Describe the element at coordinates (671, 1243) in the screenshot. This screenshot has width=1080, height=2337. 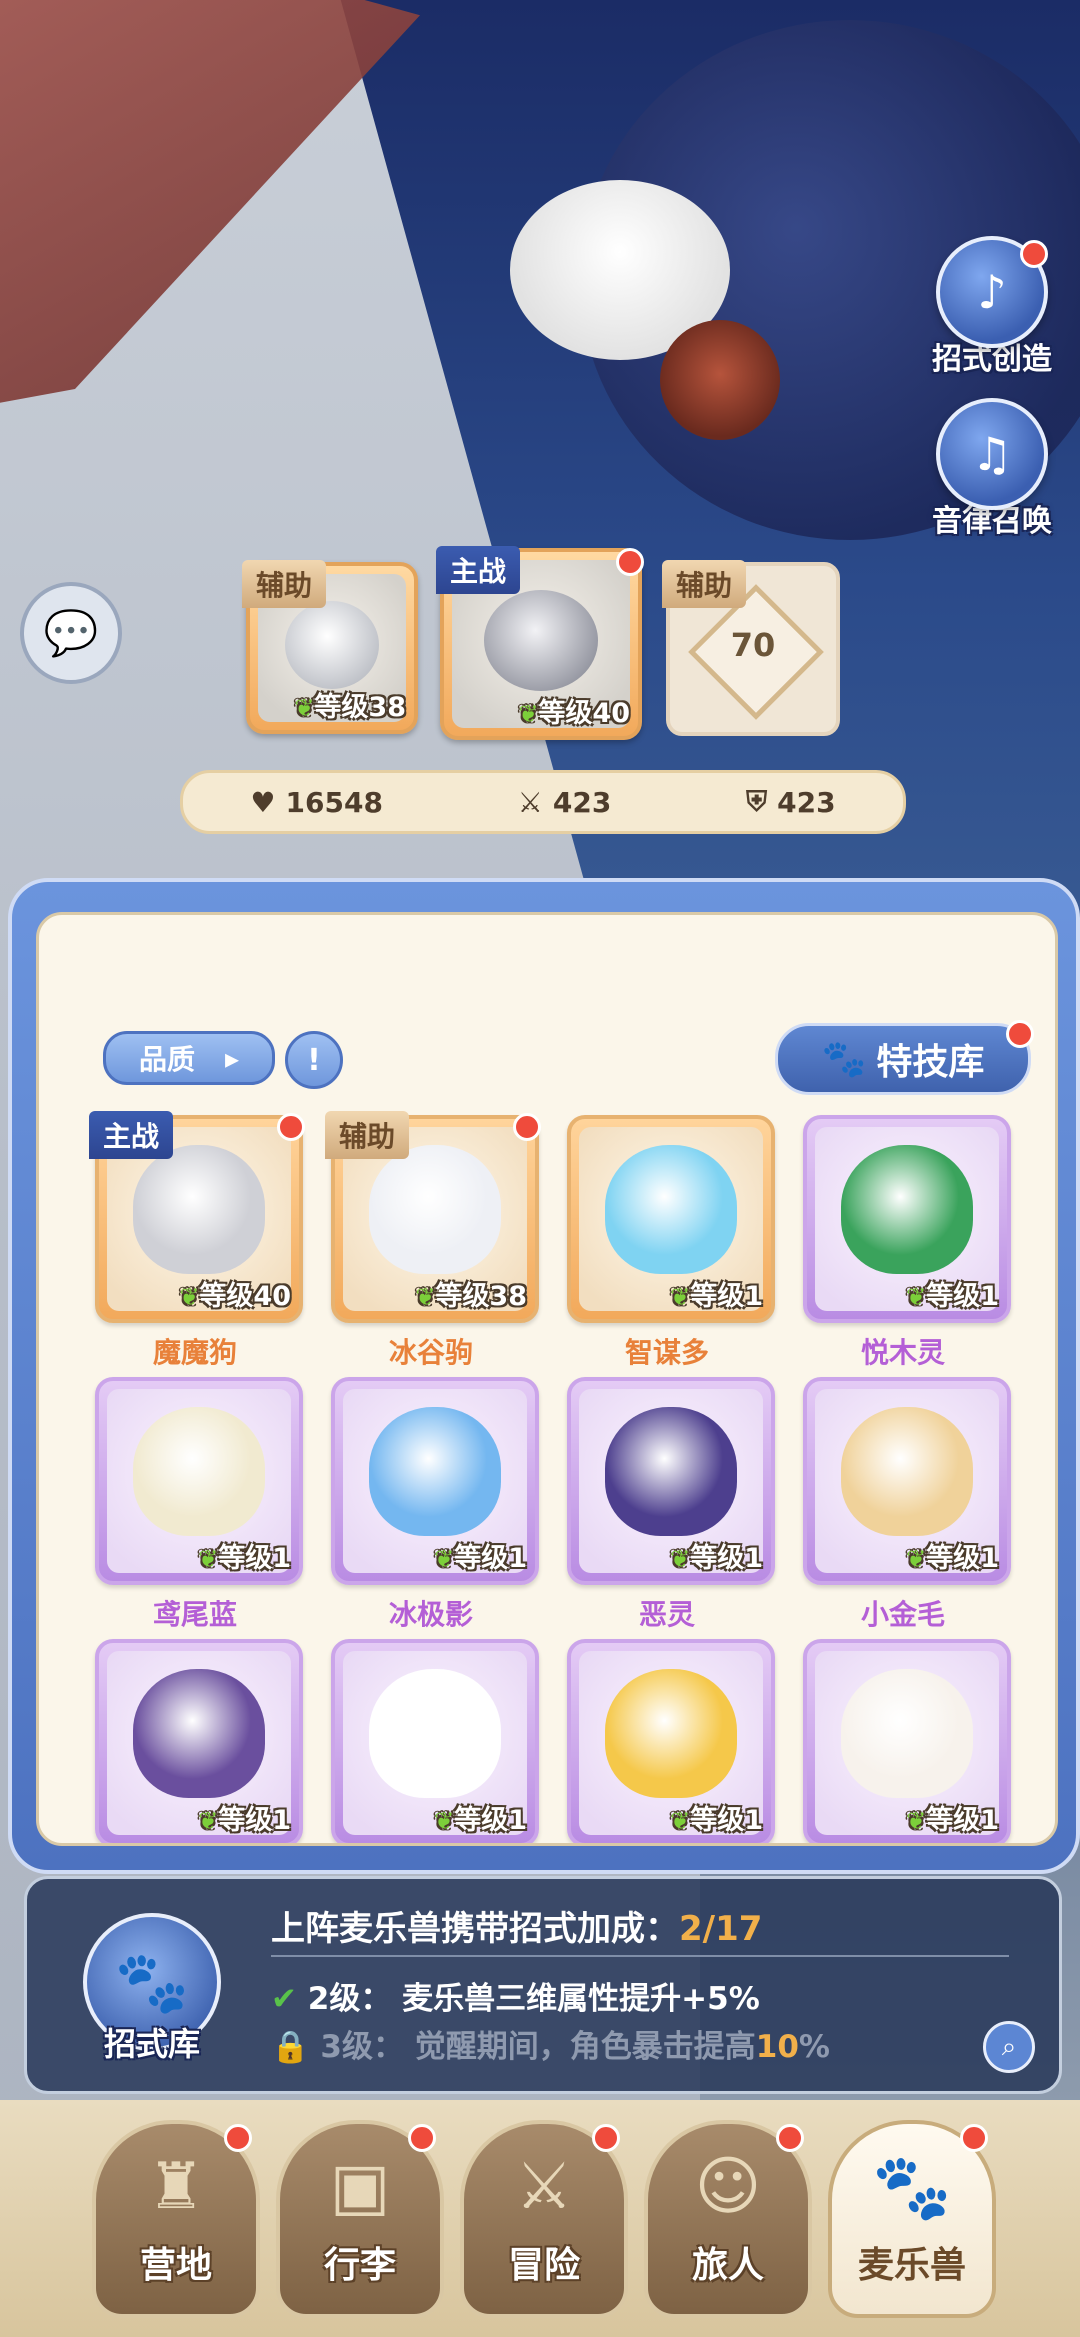
I see `pet-card: ❦等级1 智谋多` at that location.